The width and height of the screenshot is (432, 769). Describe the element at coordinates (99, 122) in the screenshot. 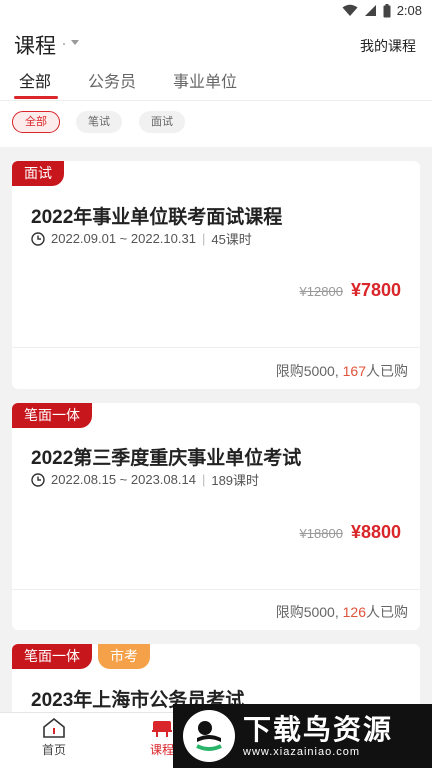

I see `filter-chip-written: 笔试` at that location.